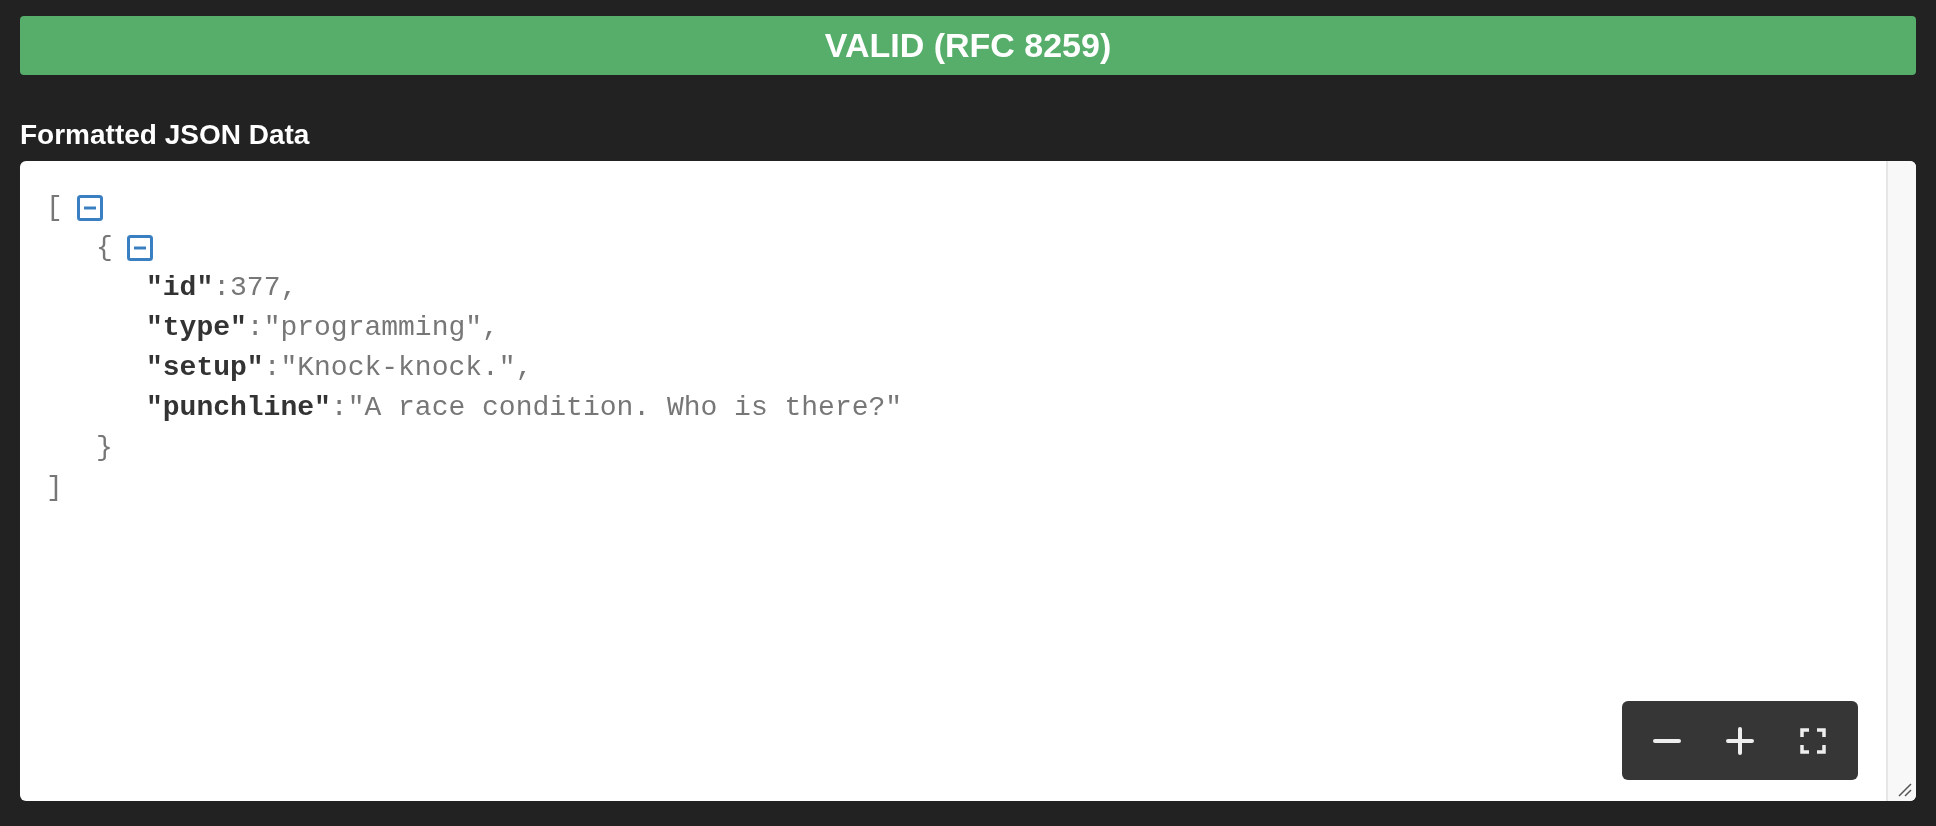  What do you see at coordinates (54, 488) in the screenshot?
I see `code-line: ]` at bounding box center [54, 488].